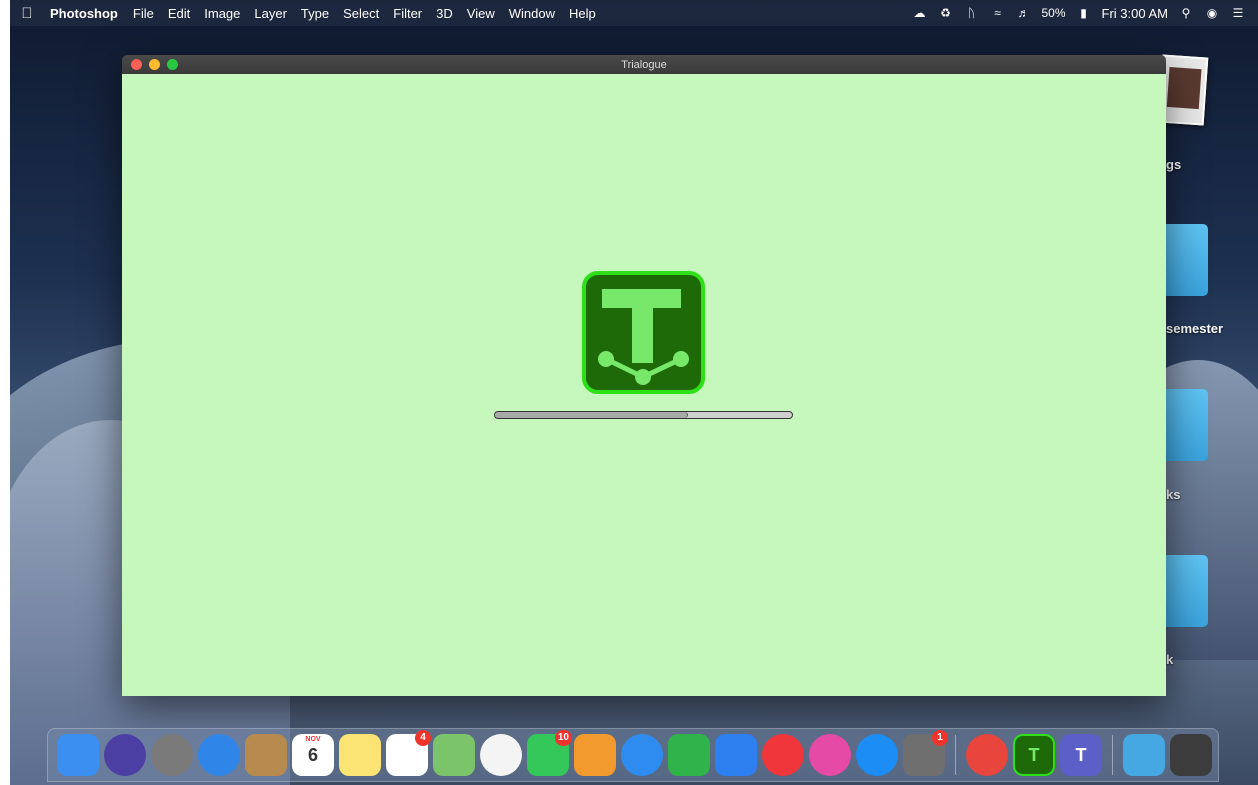  Describe the element at coordinates (1194, 328) in the screenshot. I see `desktop-item-label: semester` at that location.